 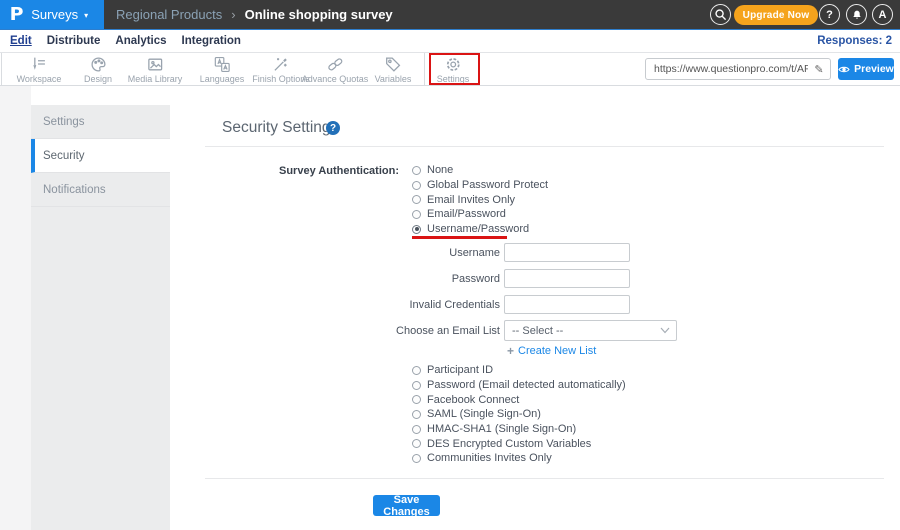 What do you see at coordinates (1, 69) in the screenshot?
I see `toolbar-left-divider` at bounding box center [1, 69].